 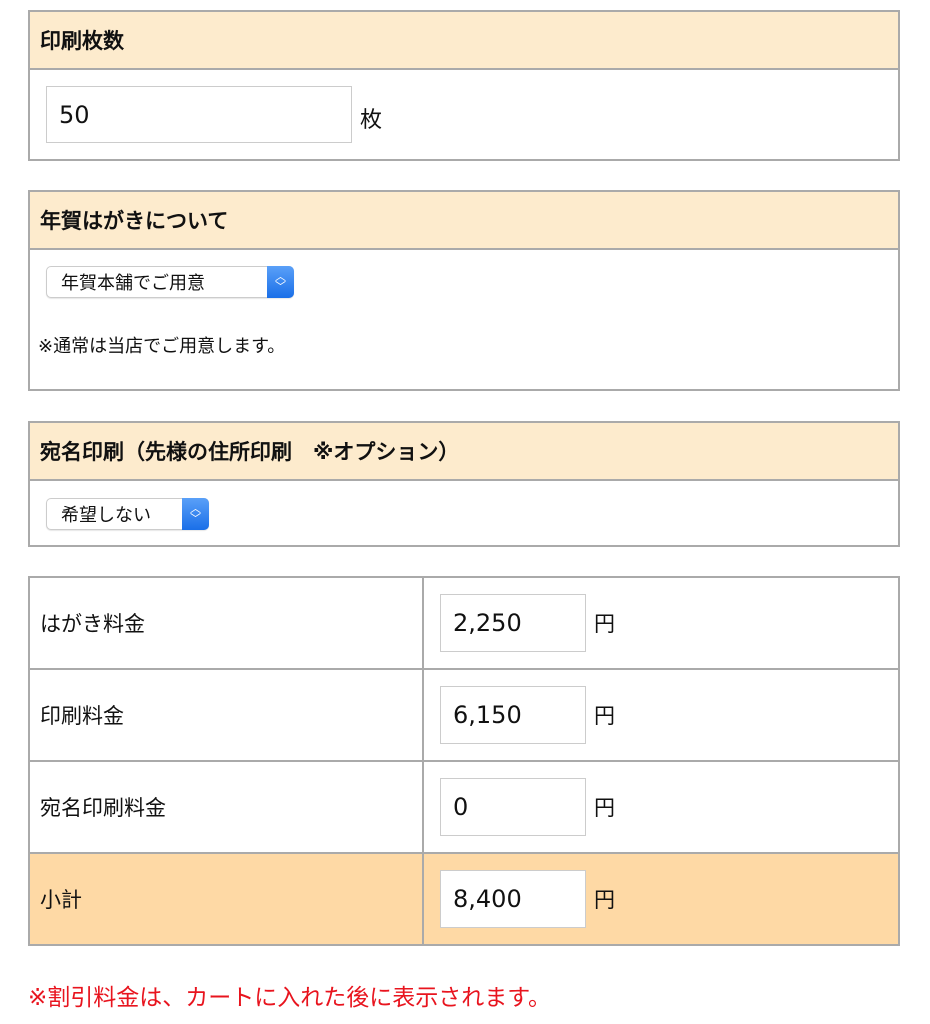 I want to click on address-print-section: 宛名印刷（先様の住所印刷 ※オプション） 希望しない ︿ ﹀, so click(x=464, y=484).